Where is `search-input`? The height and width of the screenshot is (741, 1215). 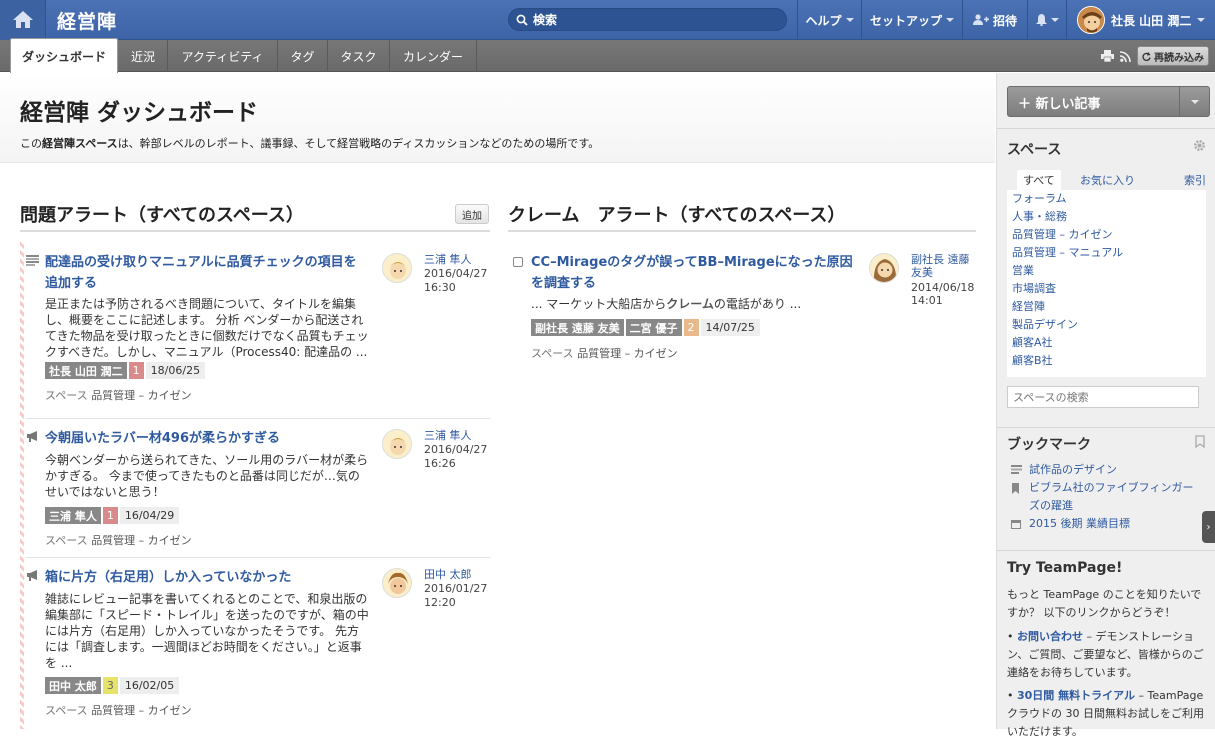
search-input is located at coordinates (653, 19).